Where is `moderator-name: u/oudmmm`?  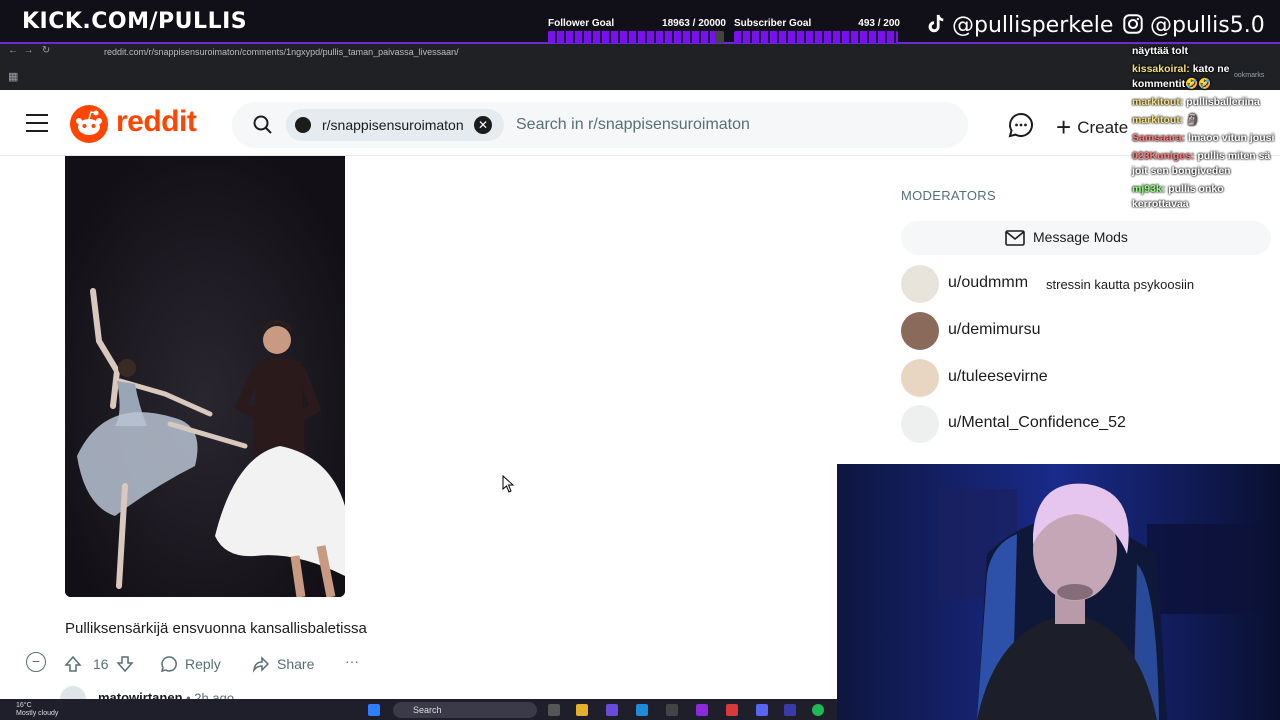
moderator-name: u/oudmmm is located at coordinates (988, 283).